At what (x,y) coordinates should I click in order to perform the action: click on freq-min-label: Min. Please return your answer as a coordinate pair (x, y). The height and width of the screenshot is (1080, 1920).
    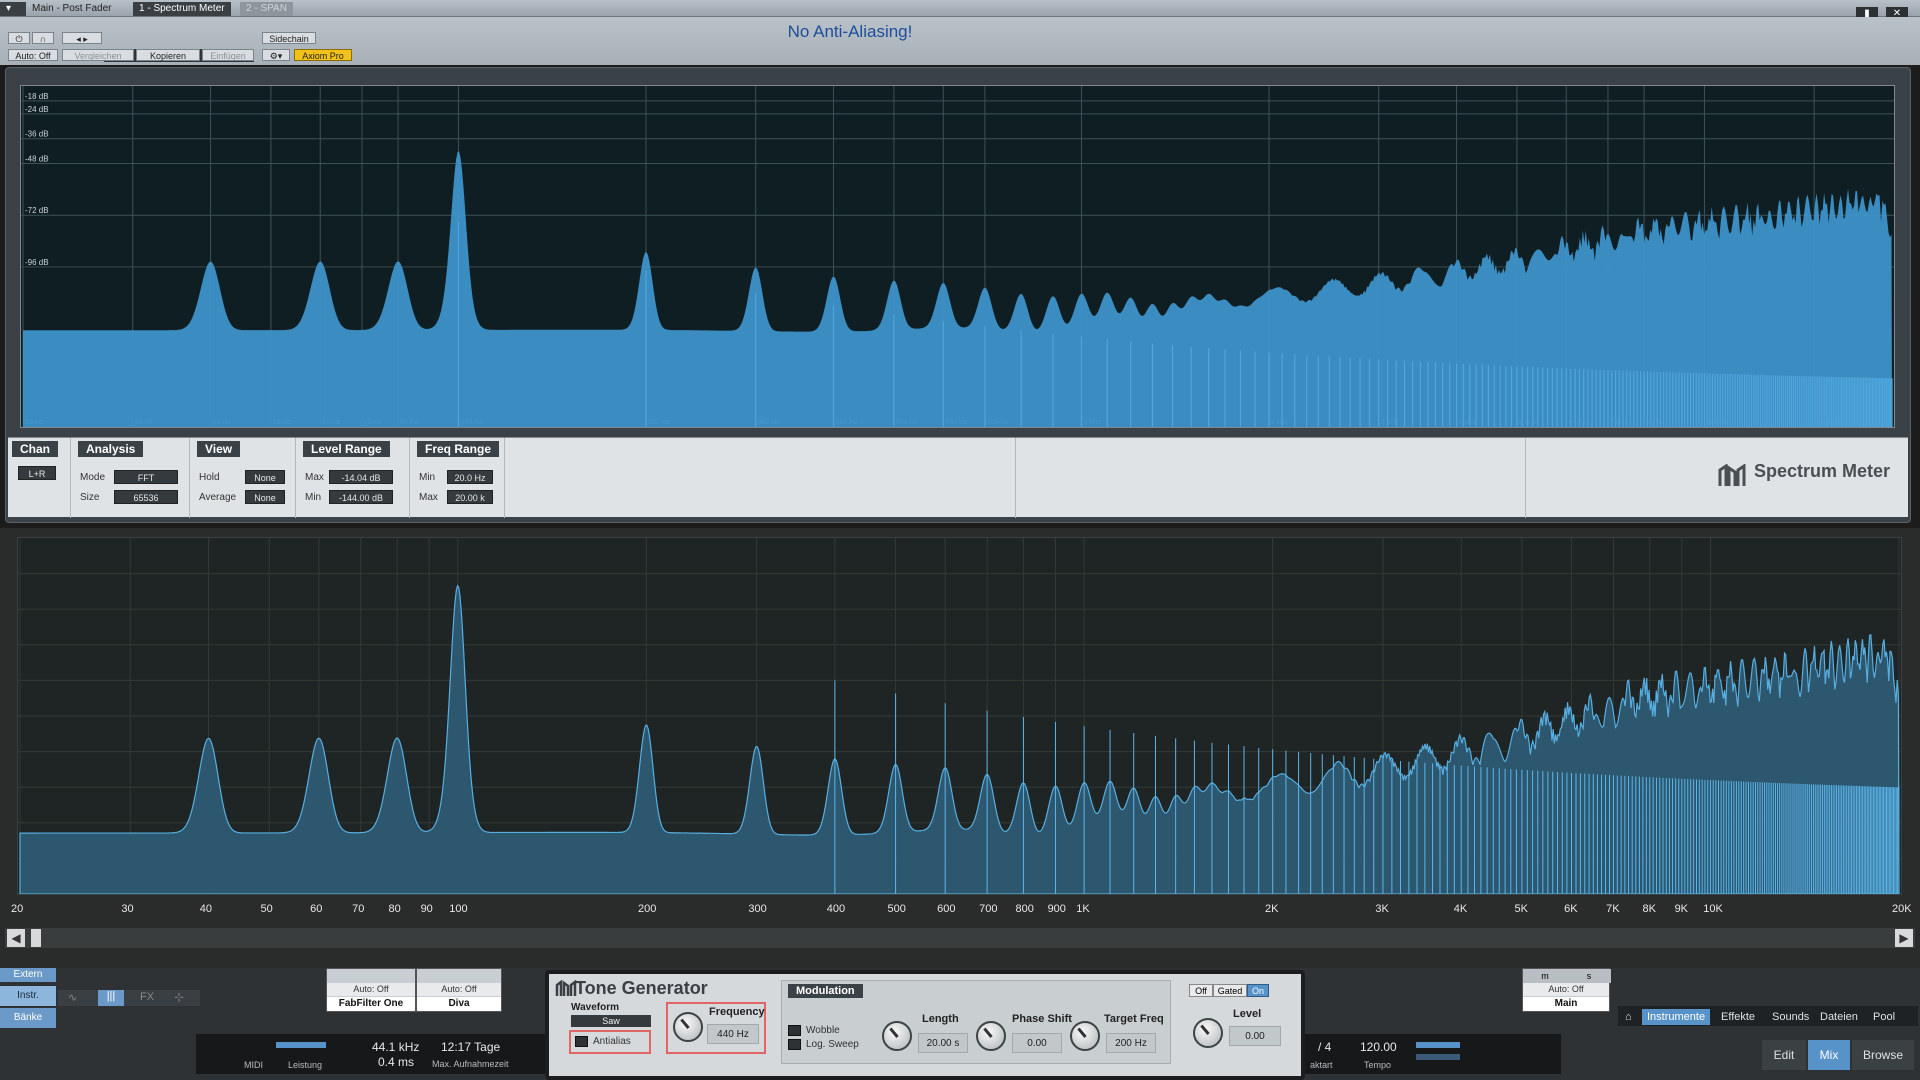
    Looking at the image, I should click on (427, 477).